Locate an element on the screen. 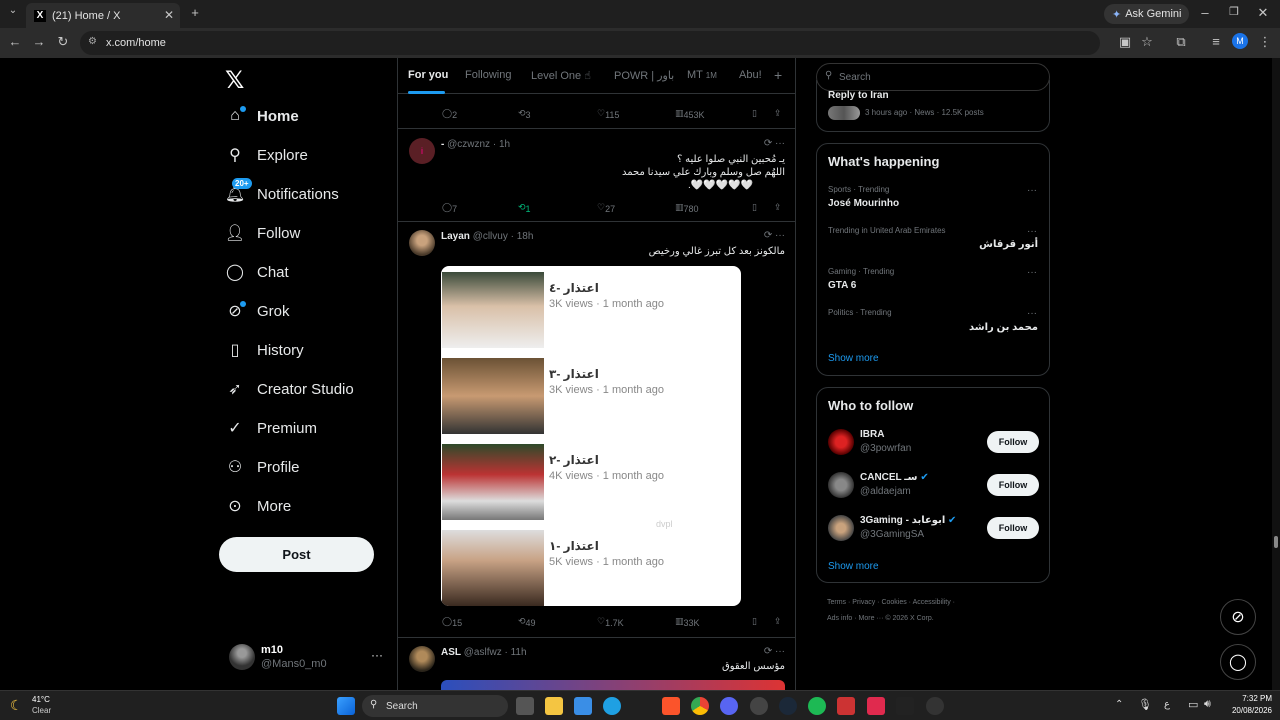 The height and width of the screenshot is (720, 1280). browser-menu-icon: ⋮ is located at coordinates (1265, 42).